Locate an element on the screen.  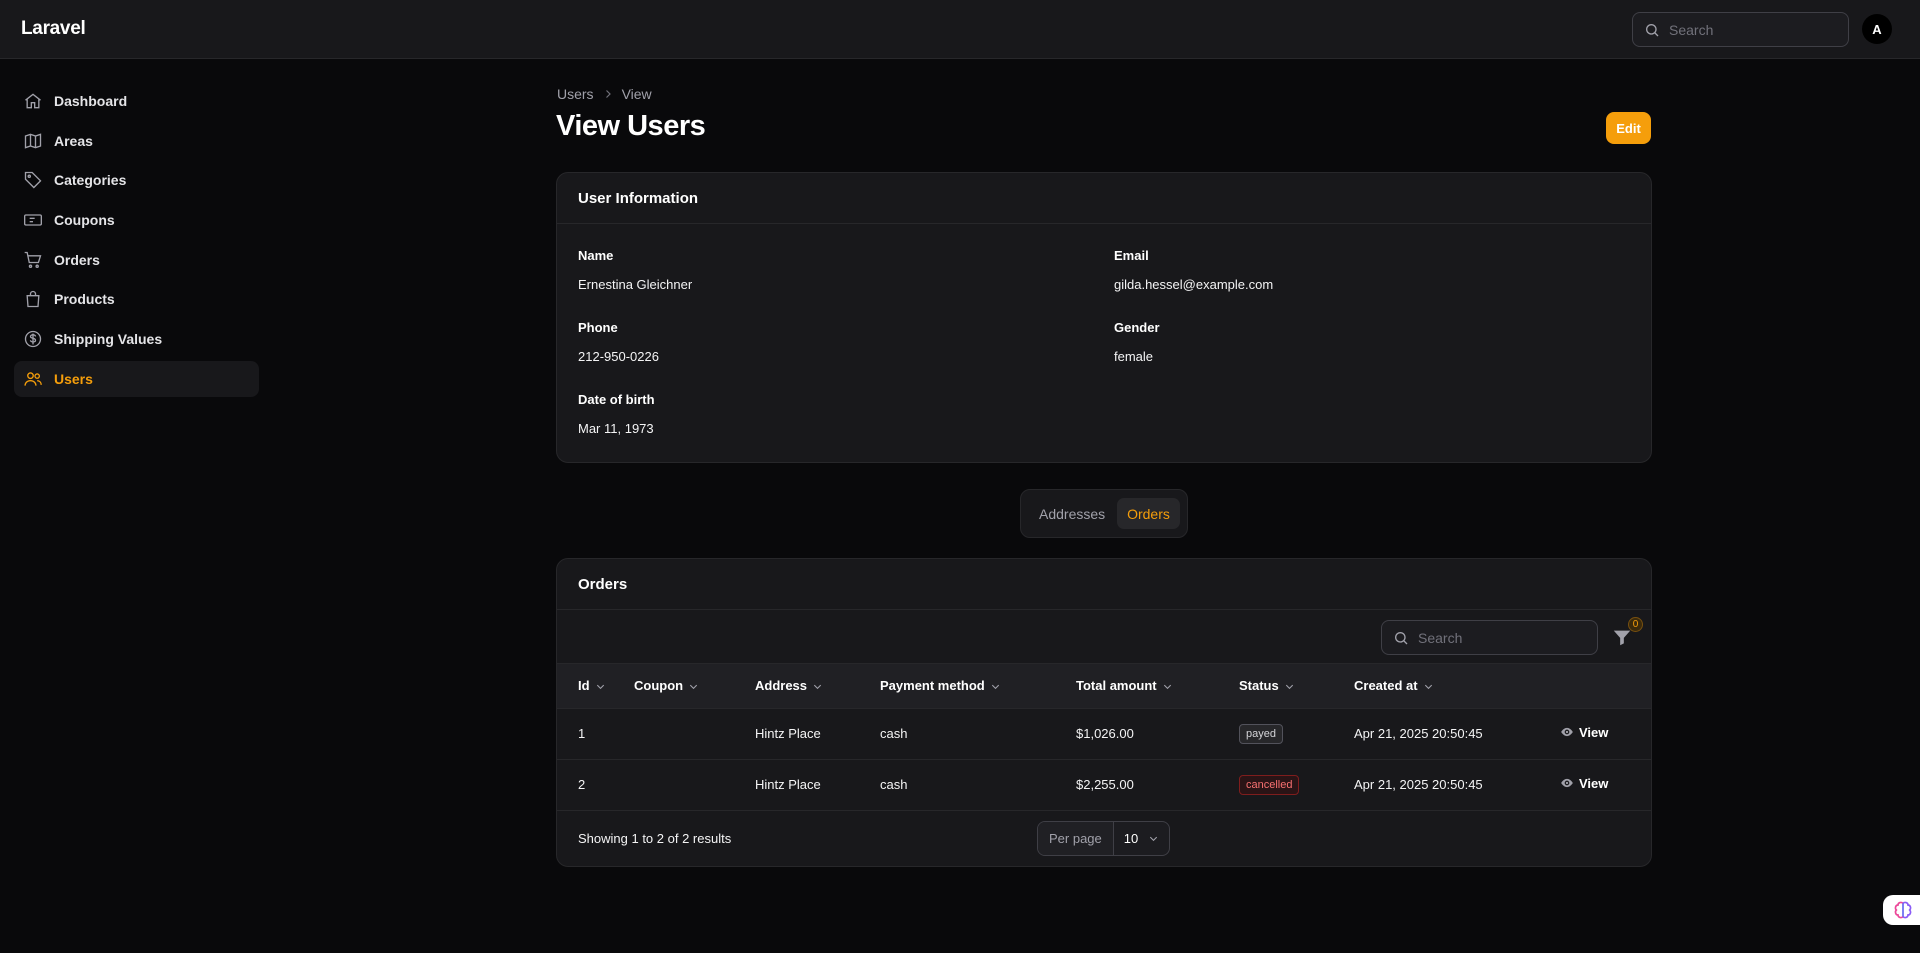
sidebar-item-shipping-values: Shipping Values is located at coordinates (136, 339).